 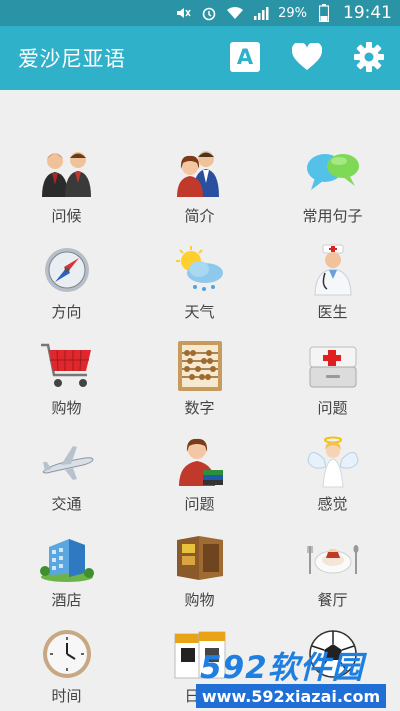 What do you see at coordinates (209, 13) in the screenshot?
I see `alarm-icon` at bounding box center [209, 13].